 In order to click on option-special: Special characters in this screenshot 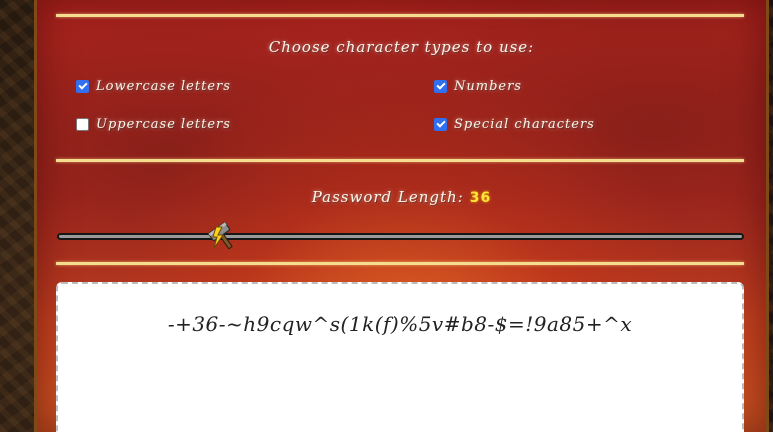, I will do `click(514, 124)`.